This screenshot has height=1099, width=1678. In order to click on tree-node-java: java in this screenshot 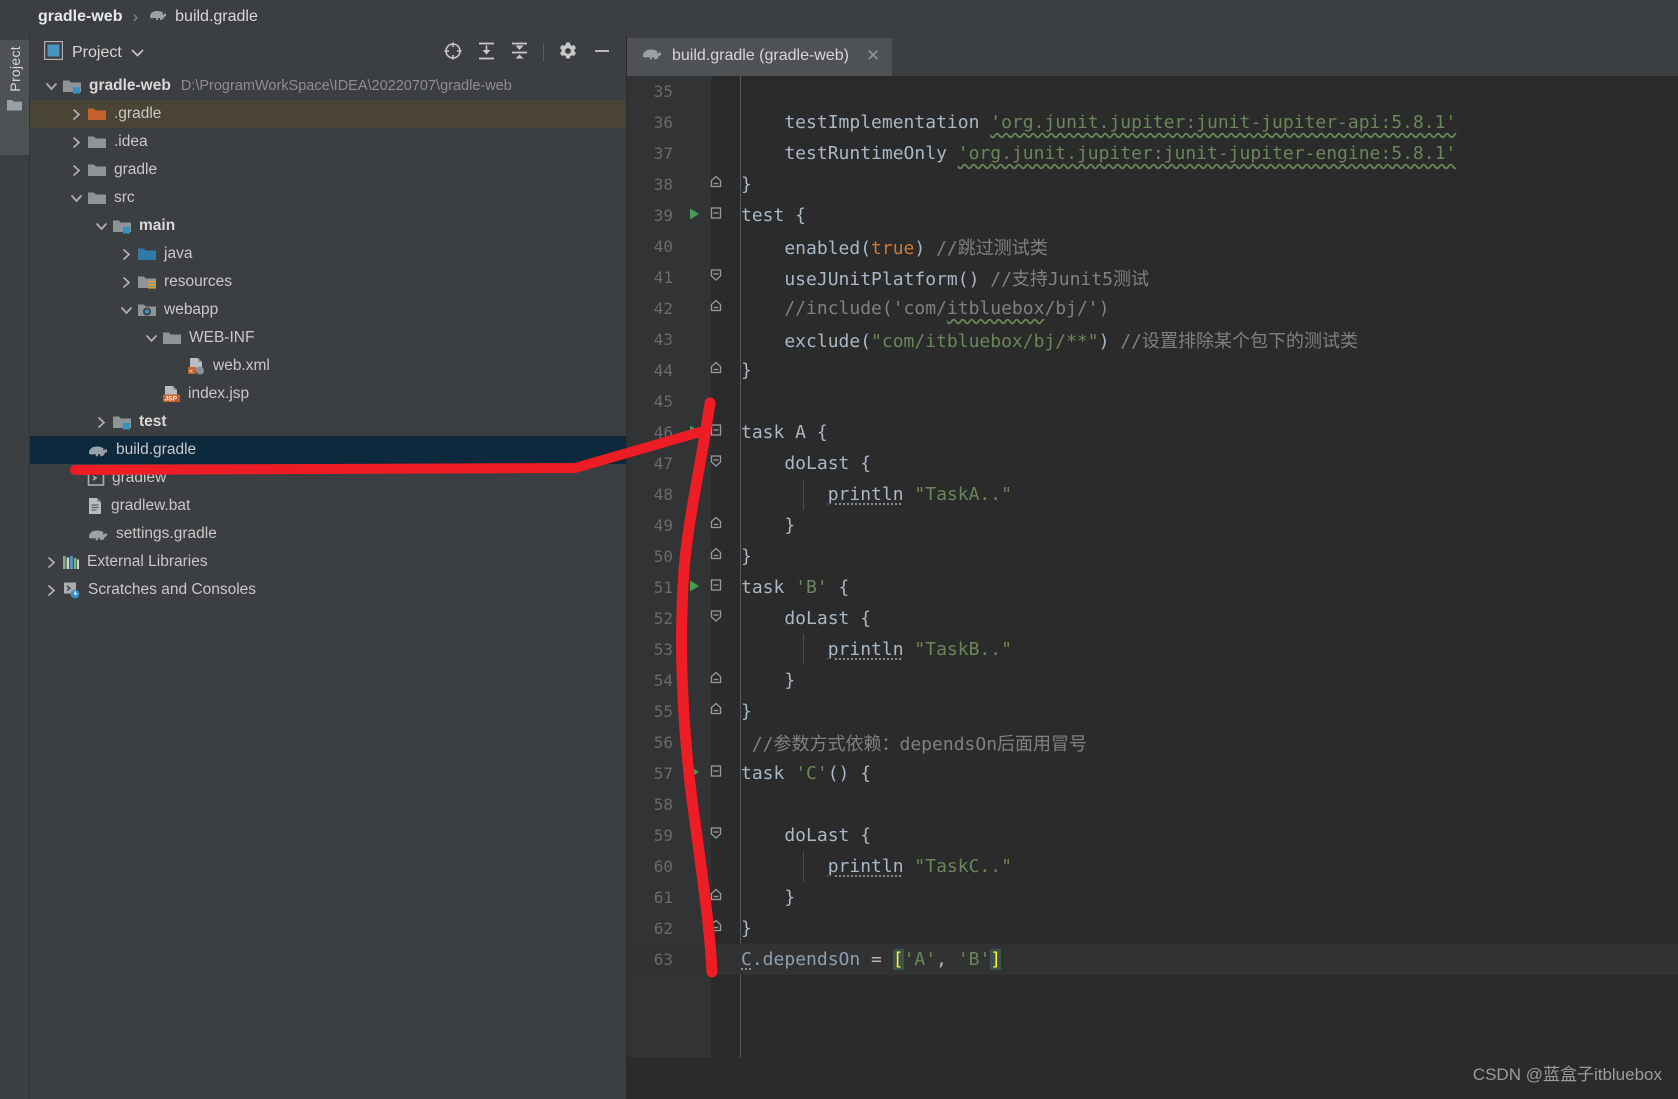, I will do `click(328, 254)`.